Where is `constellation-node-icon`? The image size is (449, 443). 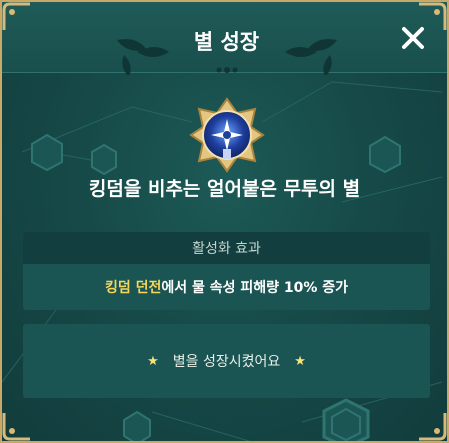
constellation-node-icon is located at coordinates (346, 419).